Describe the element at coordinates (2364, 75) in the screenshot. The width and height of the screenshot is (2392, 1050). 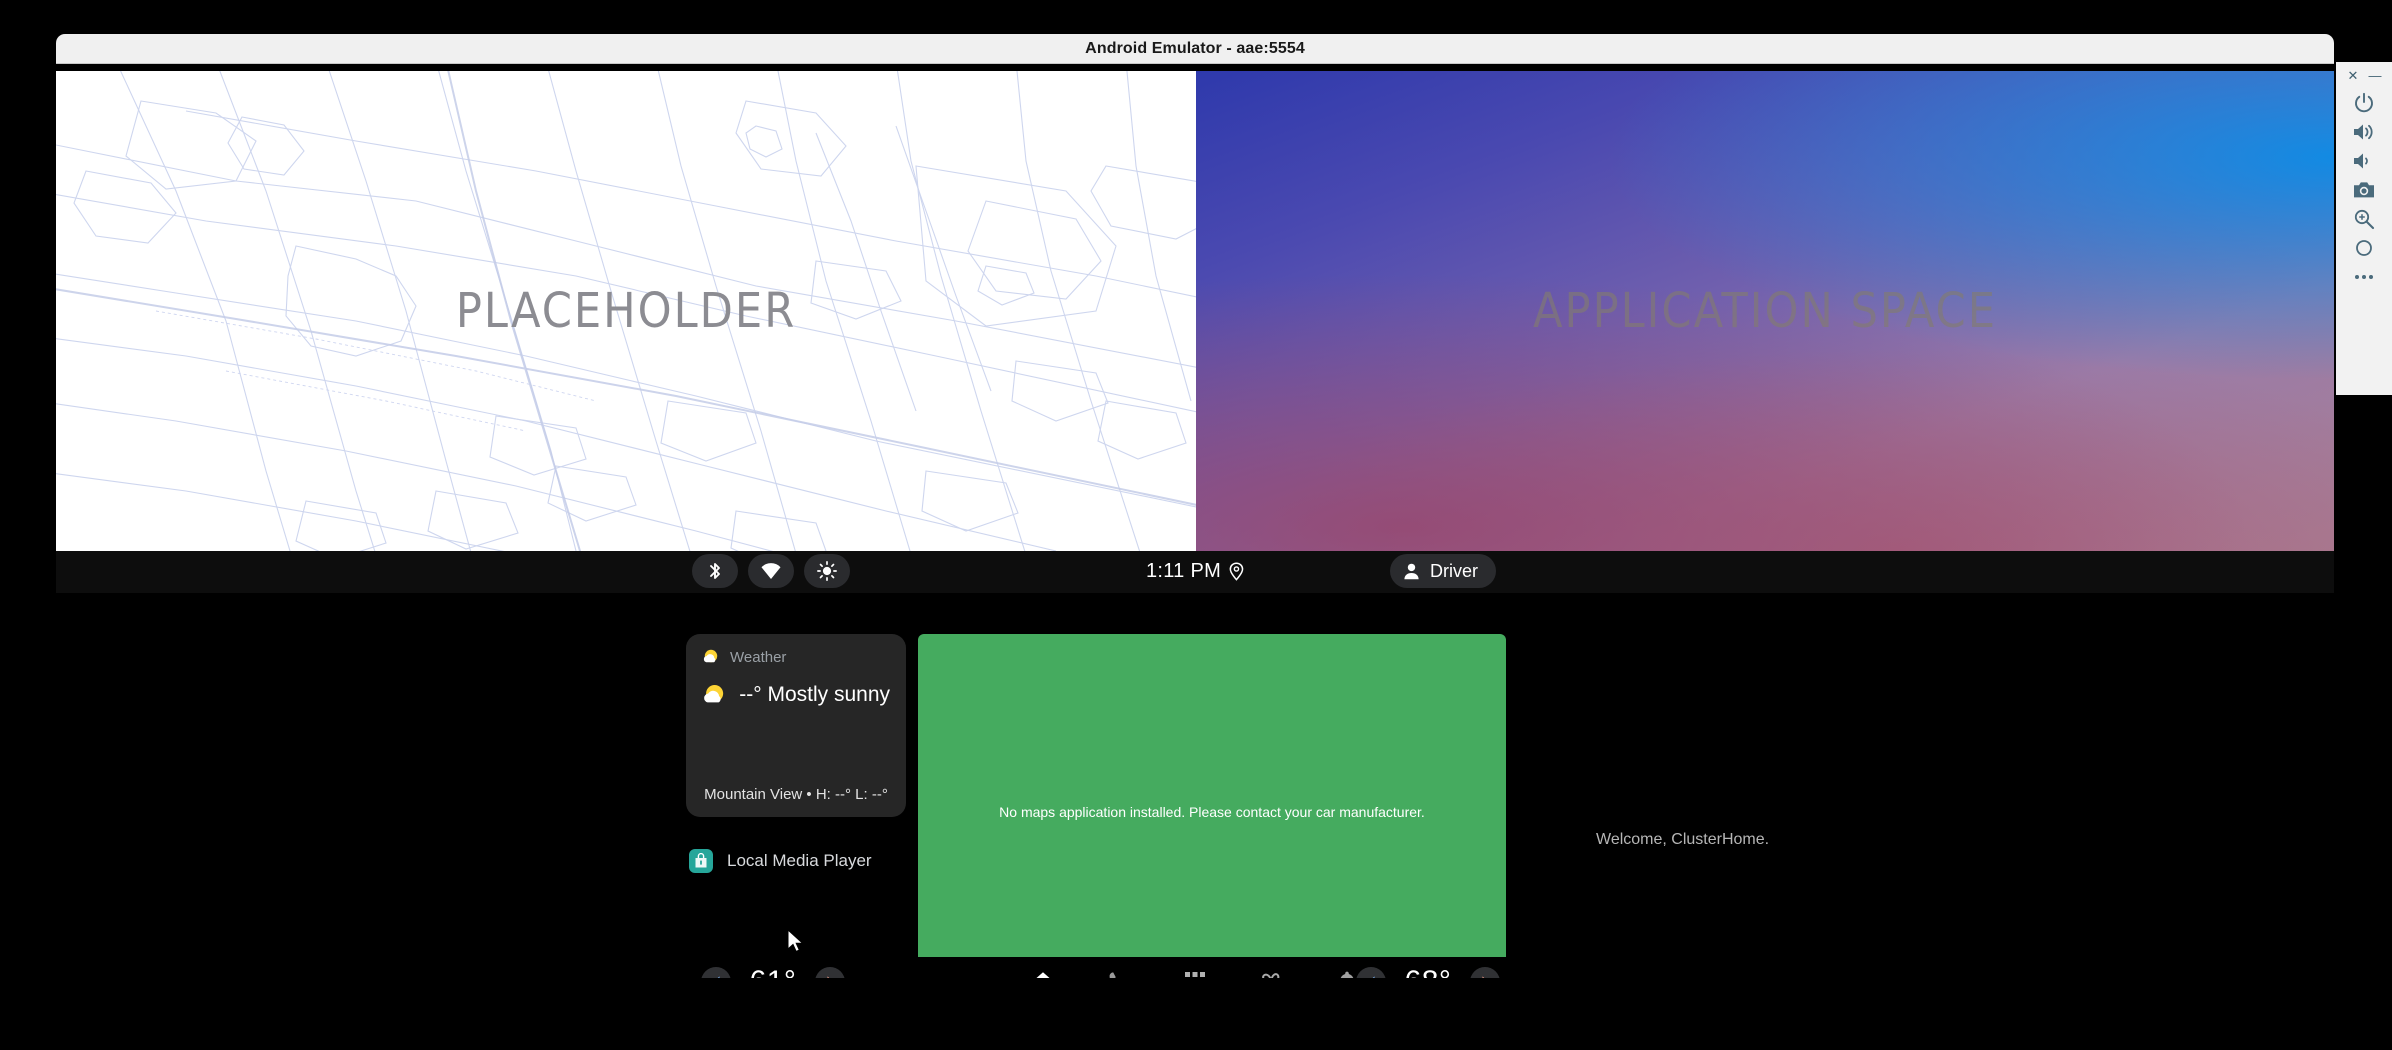
I see `toolbar-window-buttons: ✕ —` at that location.